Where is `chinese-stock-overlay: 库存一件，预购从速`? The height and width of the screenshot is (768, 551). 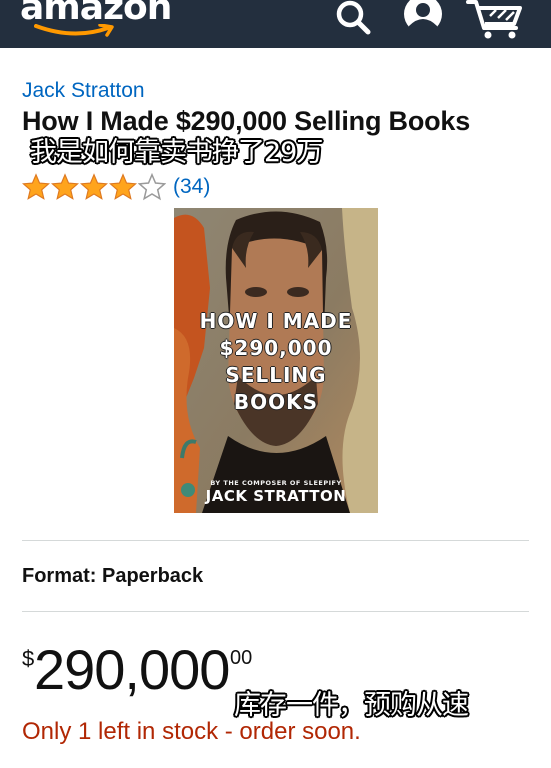 chinese-stock-overlay: 库存一件，预购从速 is located at coordinates (351, 705).